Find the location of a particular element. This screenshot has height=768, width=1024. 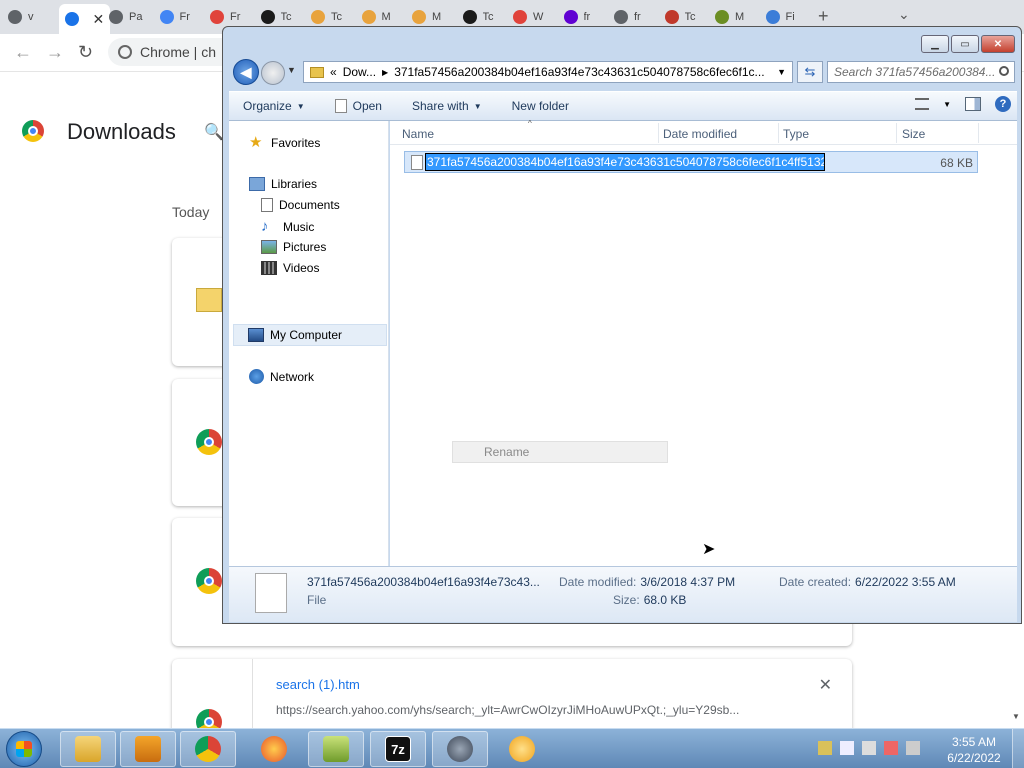

help-icon: ? is located at coordinates (1003, 104).